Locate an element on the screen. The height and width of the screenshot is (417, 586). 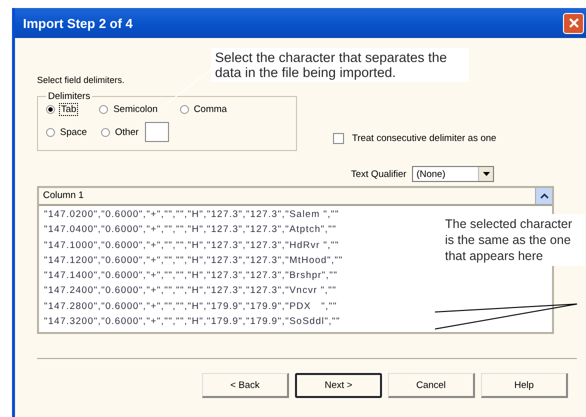
instruction-text: Select field delimiters. is located at coordinates (81, 80).